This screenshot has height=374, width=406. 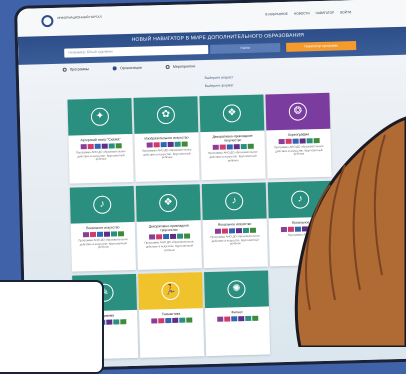 What do you see at coordinates (237, 313) in the screenshot?
I see `program-card: ✺ Фитнес` at bounding box center [237, 313].